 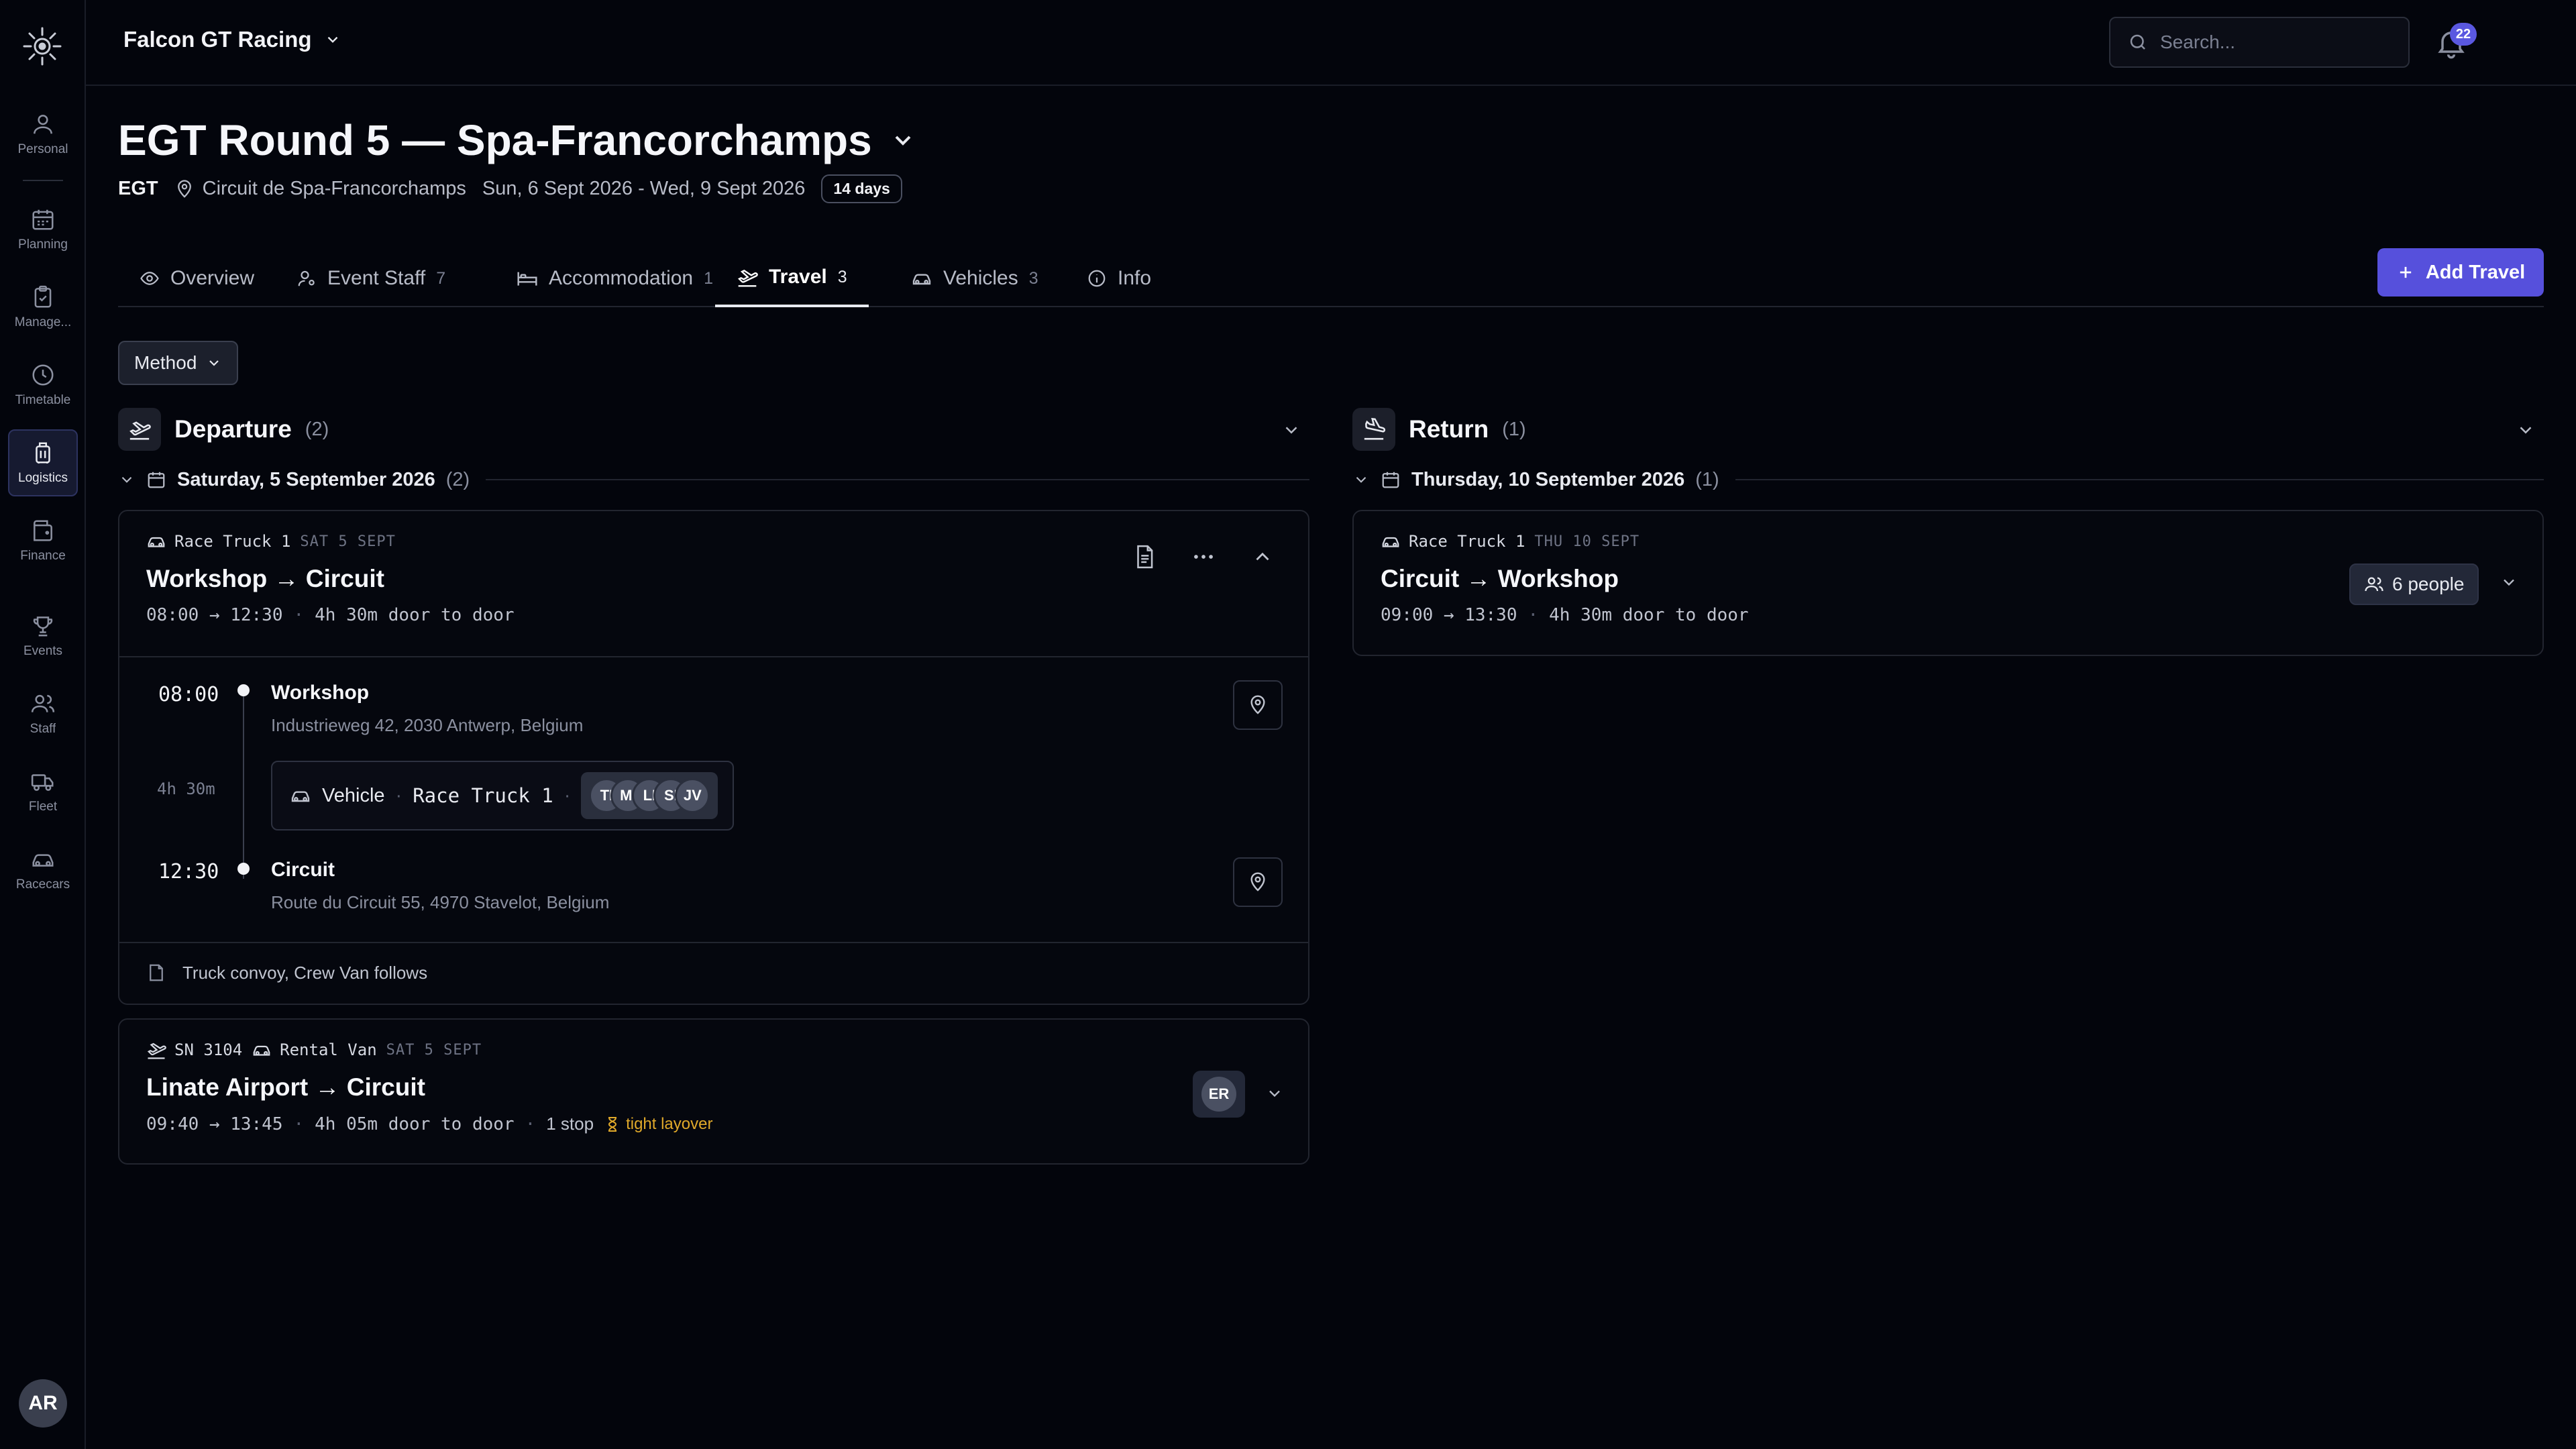 What do you see at coordinates (233, 429) in the screenshot?
I see `departure-title: Departure` at bounding box center [233, 429].